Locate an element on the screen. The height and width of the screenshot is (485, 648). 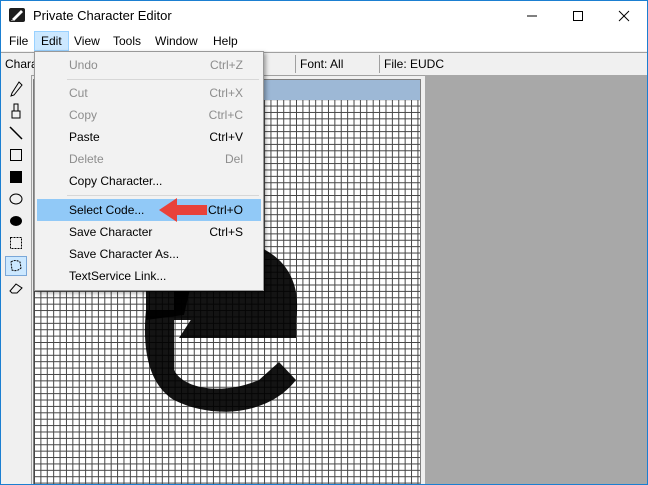
minimize-button is located at coordinates (532, 16).